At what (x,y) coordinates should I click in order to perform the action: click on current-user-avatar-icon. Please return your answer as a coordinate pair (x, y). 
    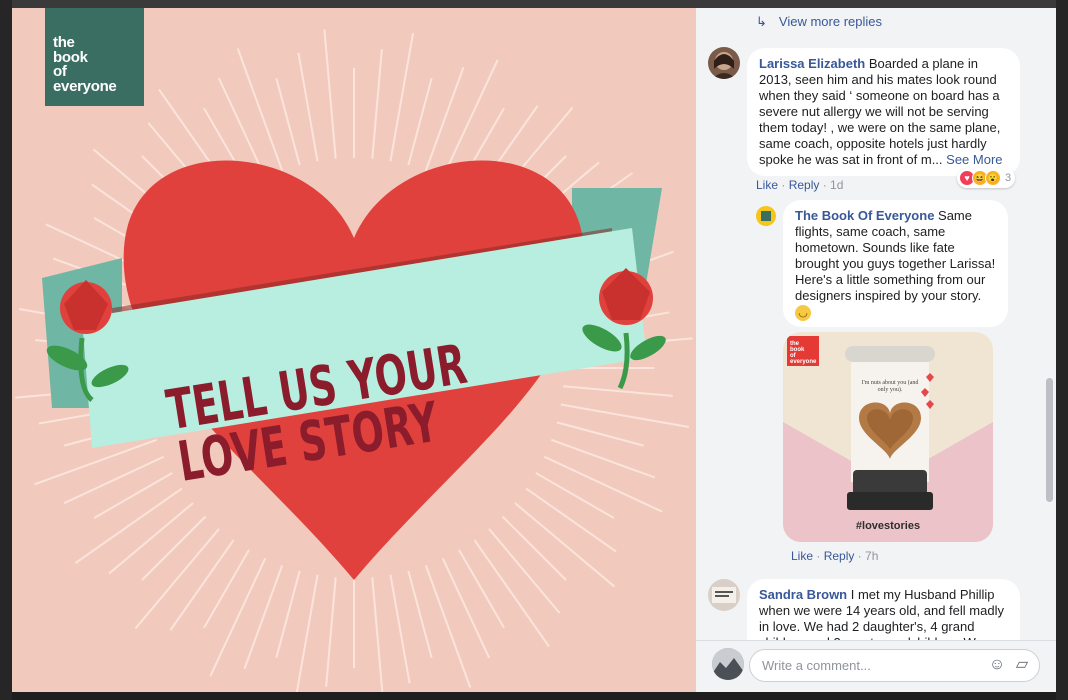
    Looking at the image, I should click on (728, 664).